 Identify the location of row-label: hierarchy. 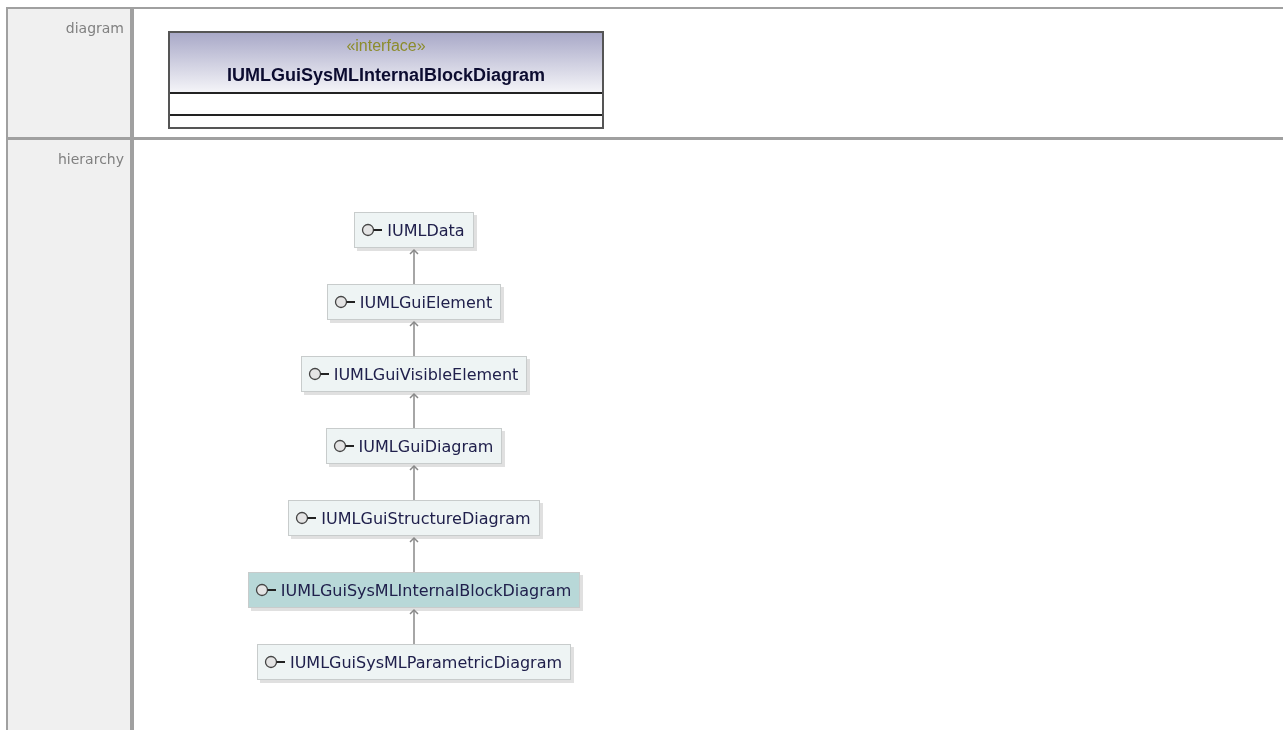
(91, 159).